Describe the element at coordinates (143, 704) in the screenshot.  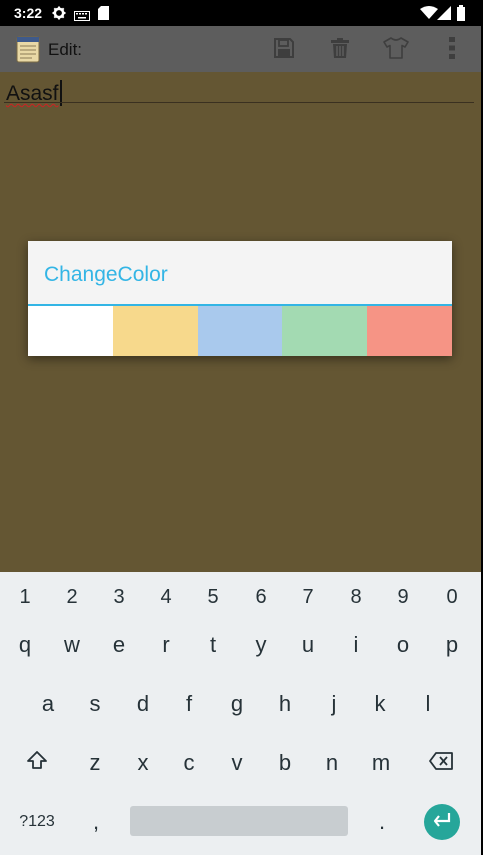
I see `key-d: d` at that location.